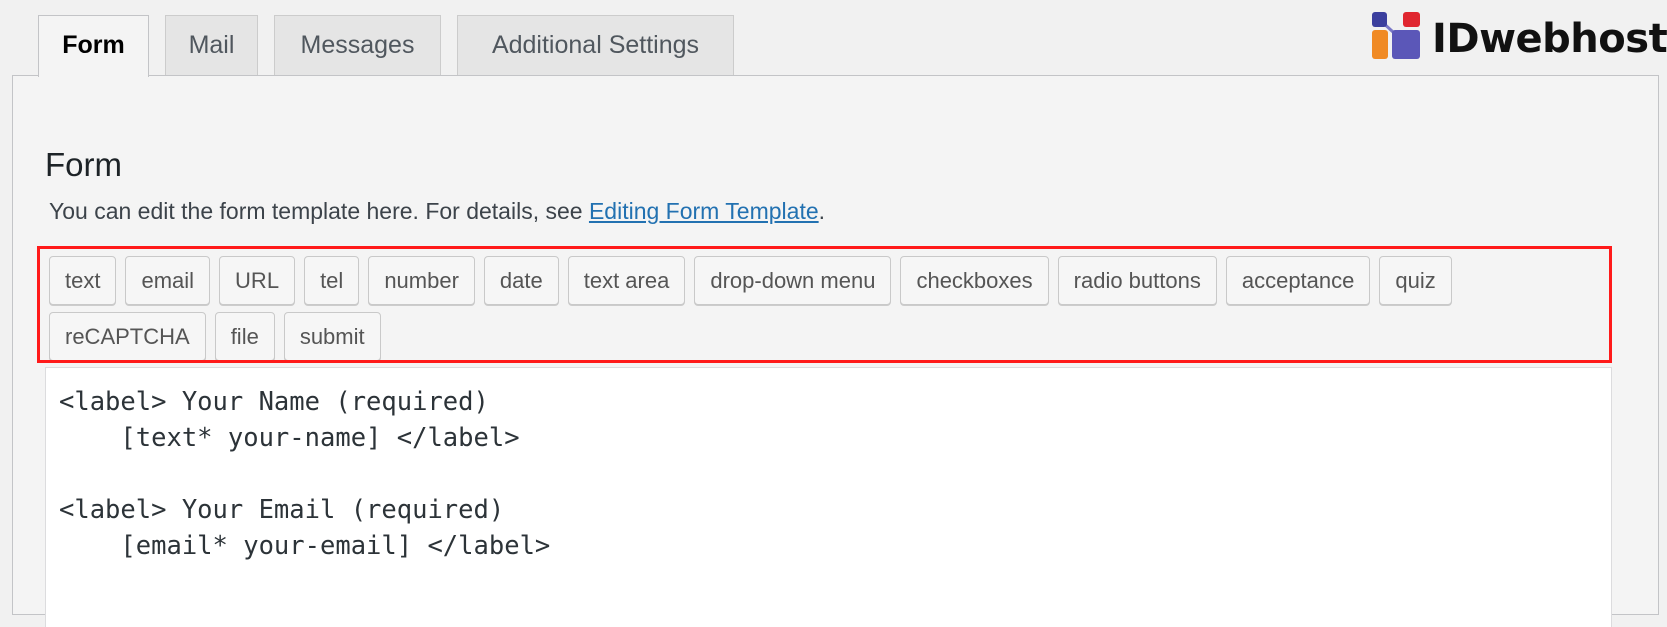 This screenshot has height=627, width=1667. I want to click on tag-button-checkboxes: checkboxes, so click(974, 280).